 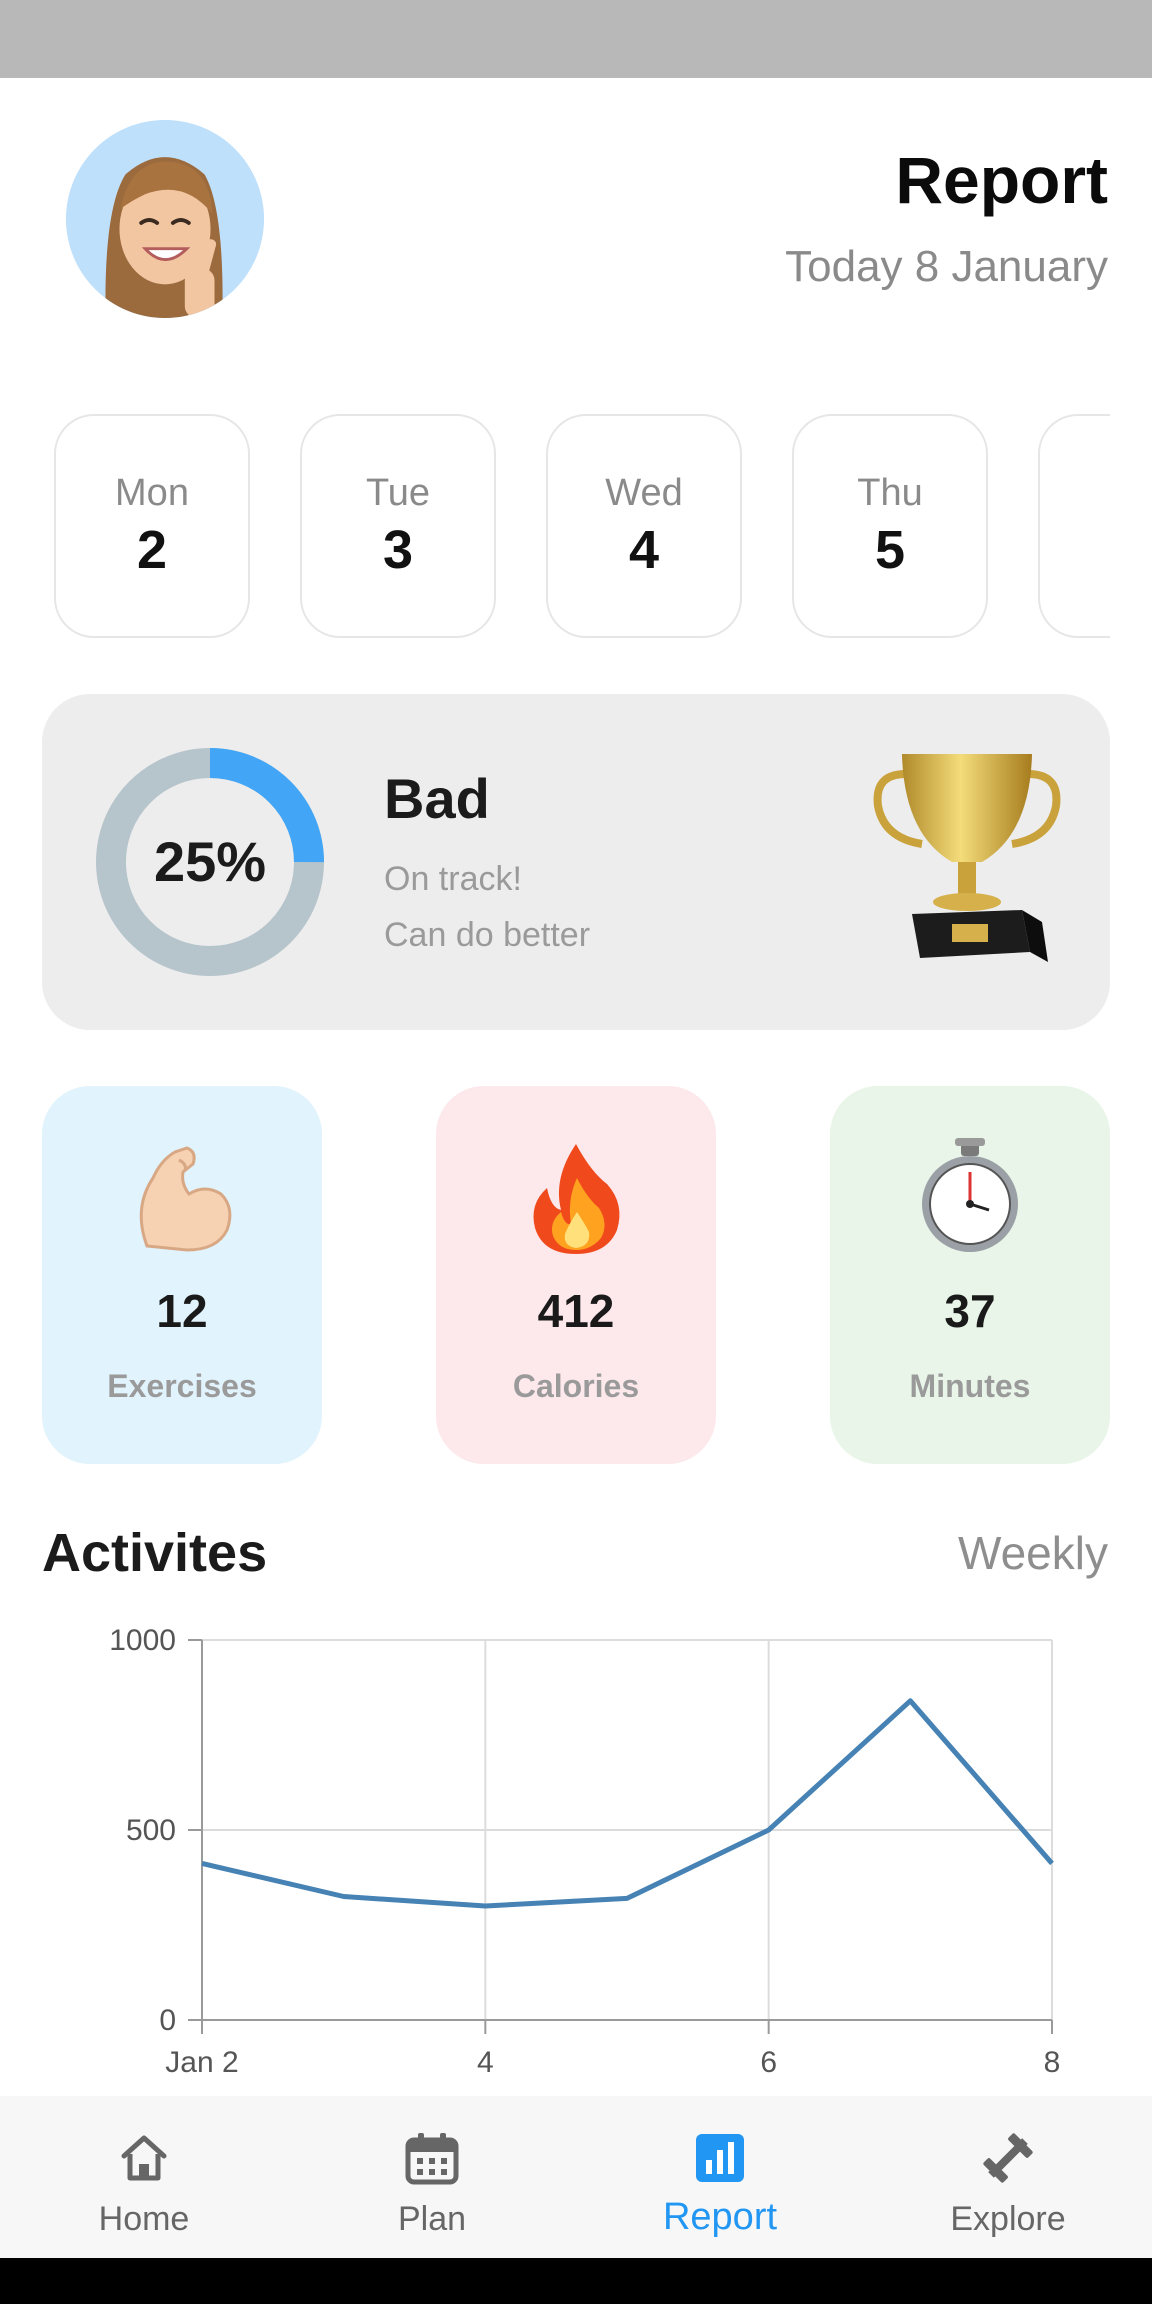 I want to click on series-line, so click(x=627, y=1803).